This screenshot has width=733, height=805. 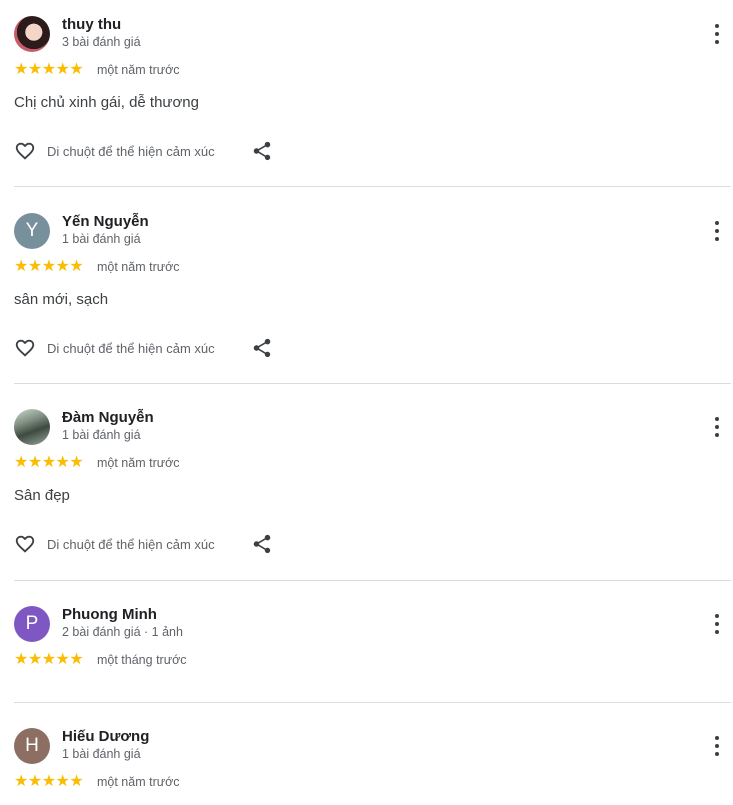 I want to click on reviewer-meta: 3 bài đánh giá, so click(x=101, y=42).